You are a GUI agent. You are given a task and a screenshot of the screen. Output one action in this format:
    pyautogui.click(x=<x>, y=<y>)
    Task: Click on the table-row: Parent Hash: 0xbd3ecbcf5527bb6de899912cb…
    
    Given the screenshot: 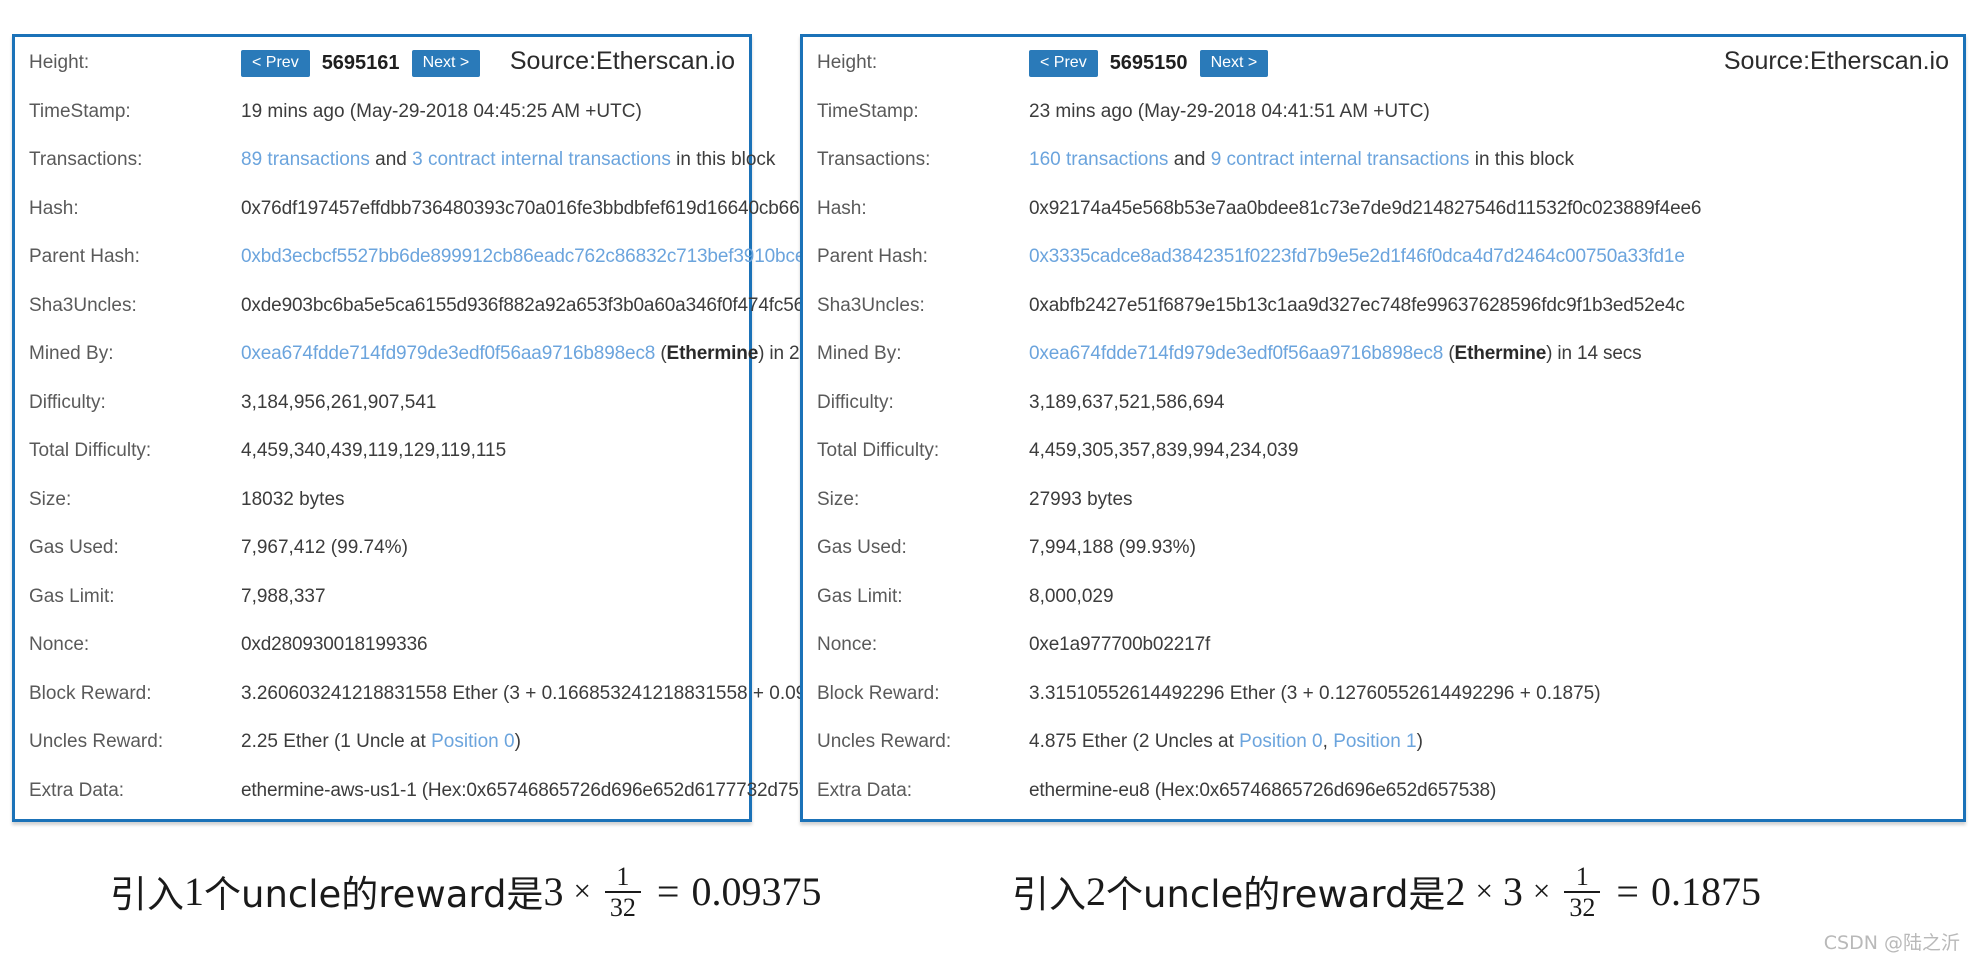 What is the action you would take?
    pyautogui.click(x=466, y=265)
    